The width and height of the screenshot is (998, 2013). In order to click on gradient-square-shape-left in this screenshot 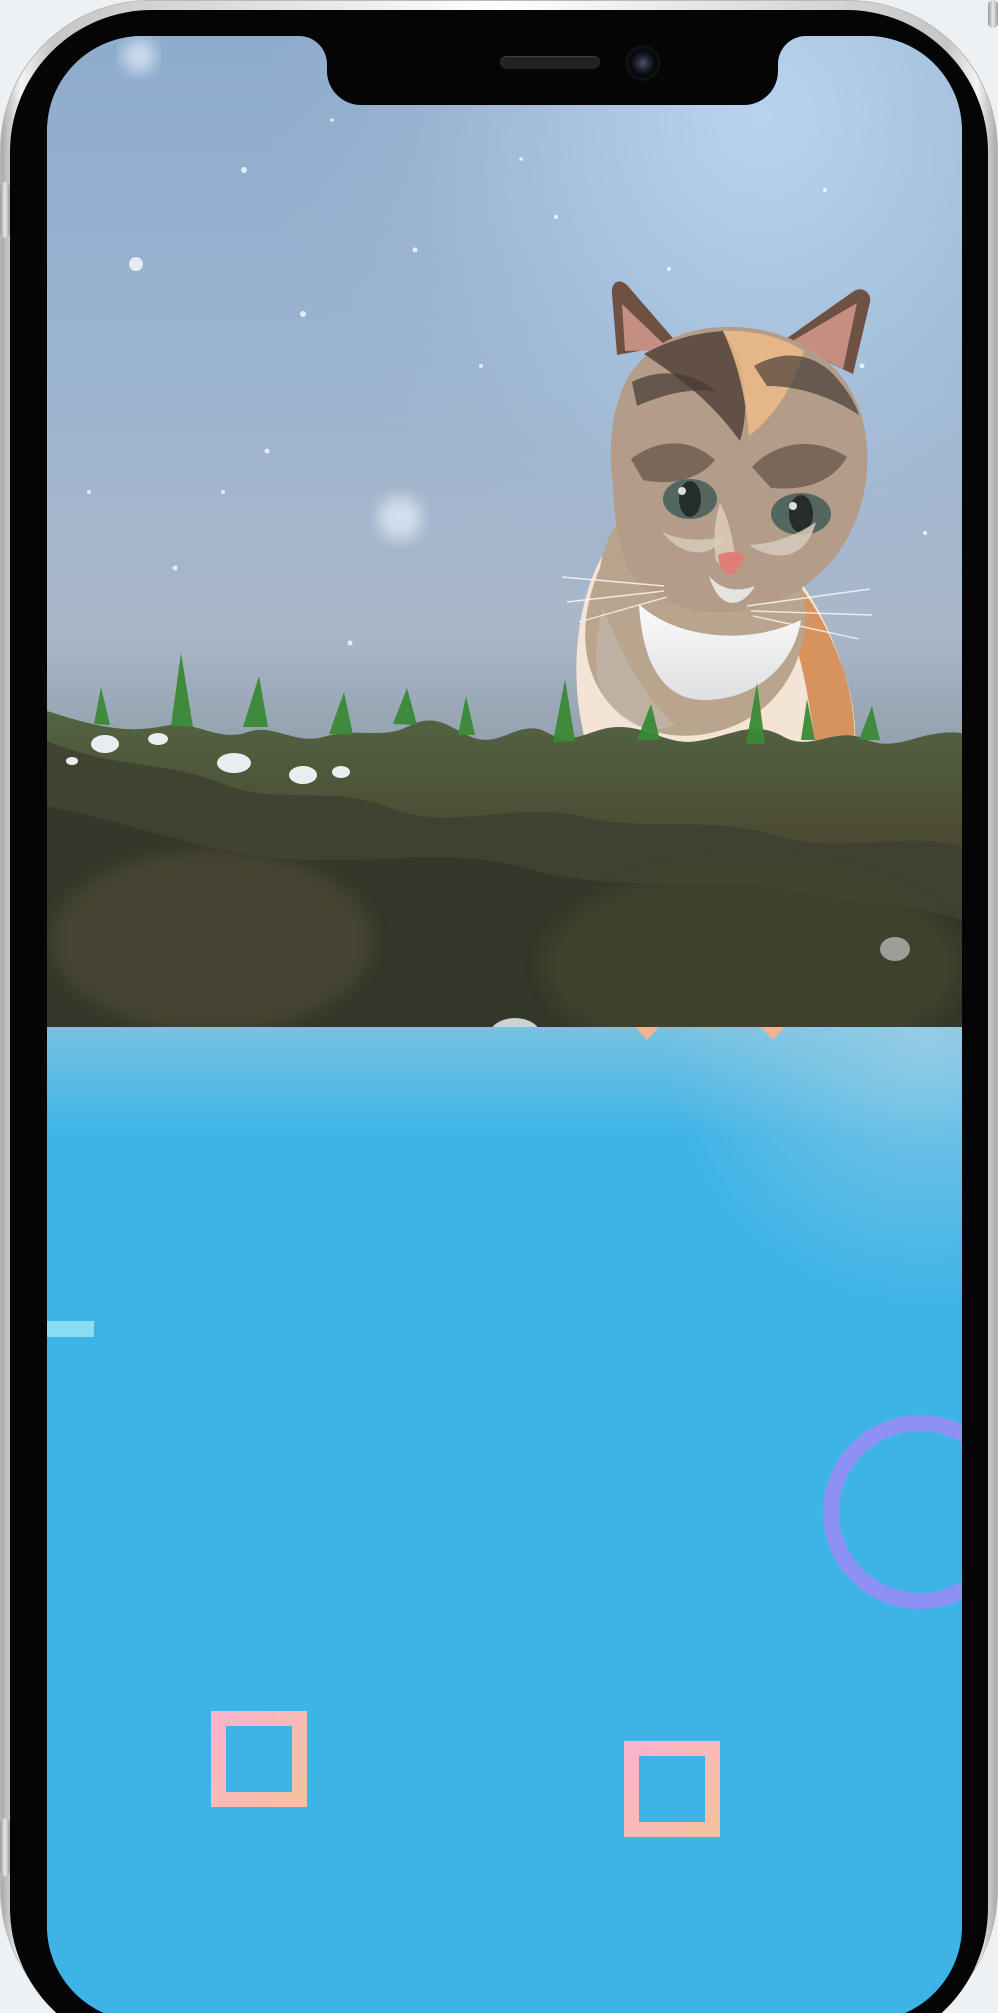, I will do `click(259, 1759)`.